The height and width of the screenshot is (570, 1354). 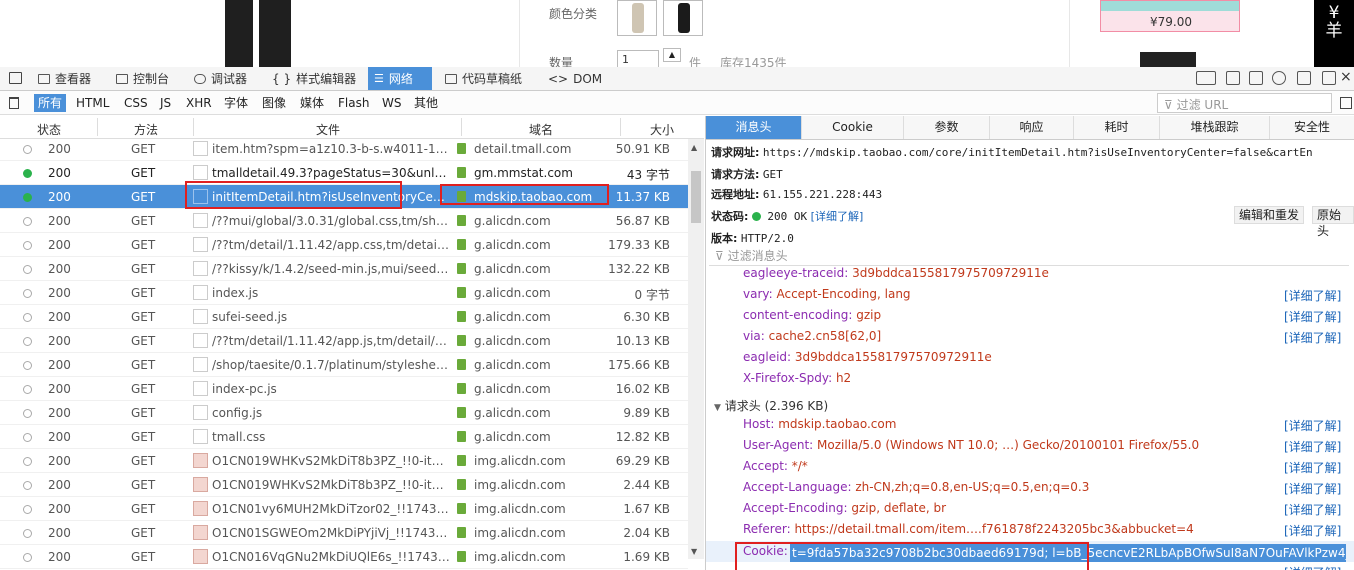 I want to click on tab-console: 控制台, so click(x=142, y=78).